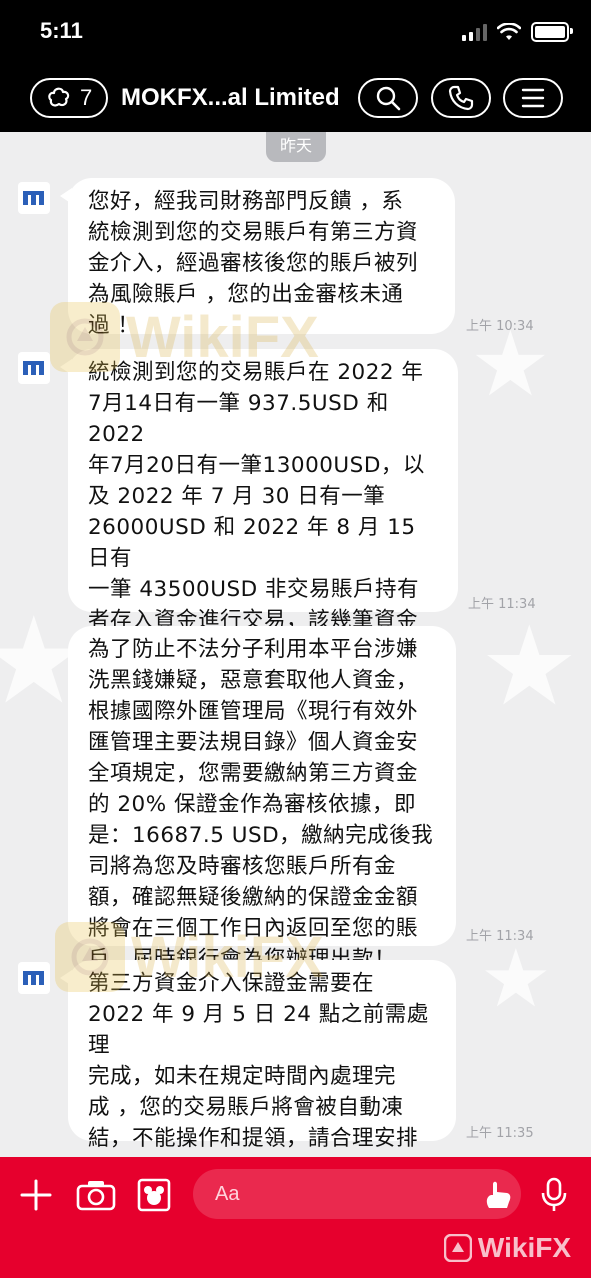 Image resolution: width=591 pixels, height=1278 pixels. Describe the element at coordinates (552, 32) in the screenshot. I see `battery-icon` at that location.